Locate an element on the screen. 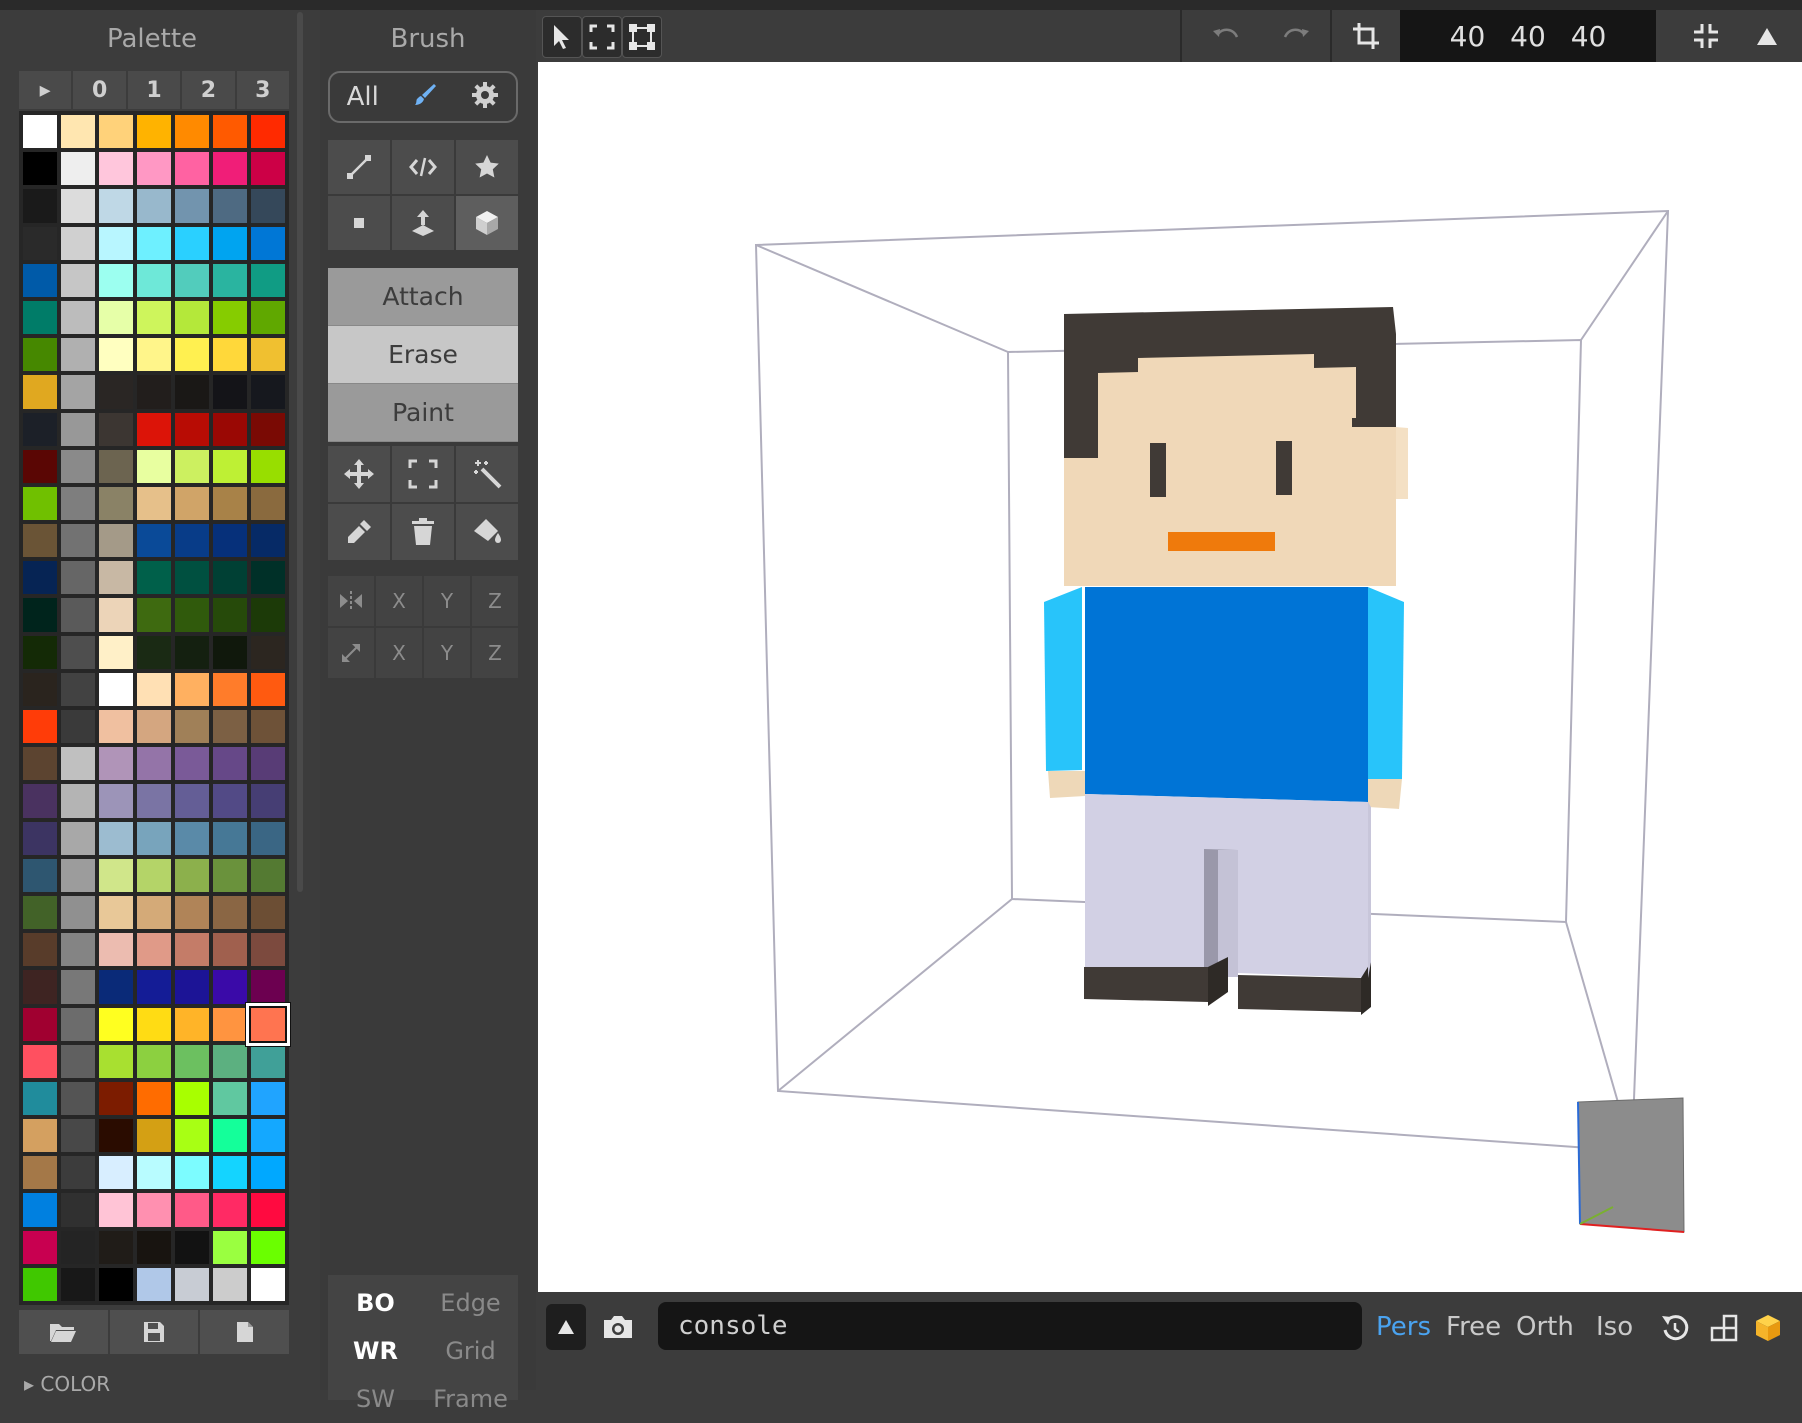 Image resolution: width=1802 pixels, height=1423 pixels. mirror-z-button: Z is located at coordinates (495, 601).